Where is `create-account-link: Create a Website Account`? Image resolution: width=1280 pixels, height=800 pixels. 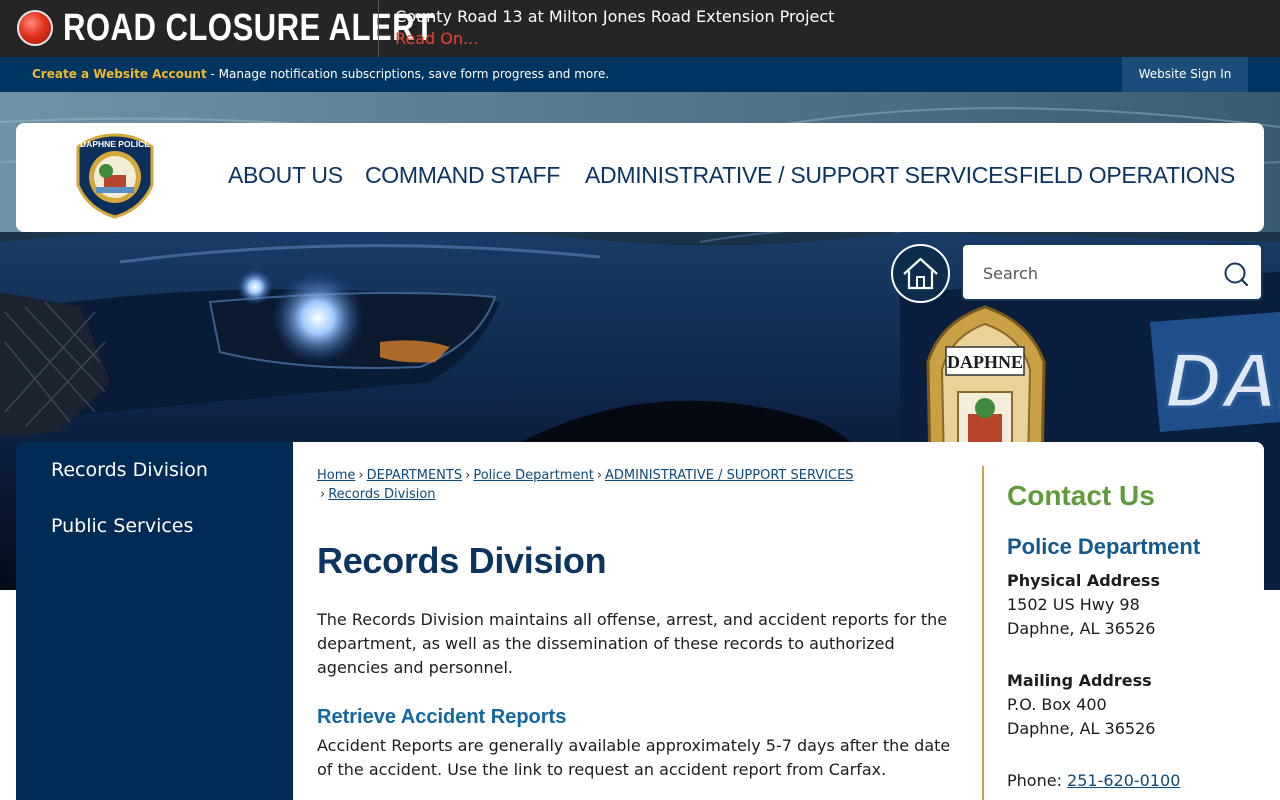
create-account-link: Create a Website Account is located at coordinates (119, 74).